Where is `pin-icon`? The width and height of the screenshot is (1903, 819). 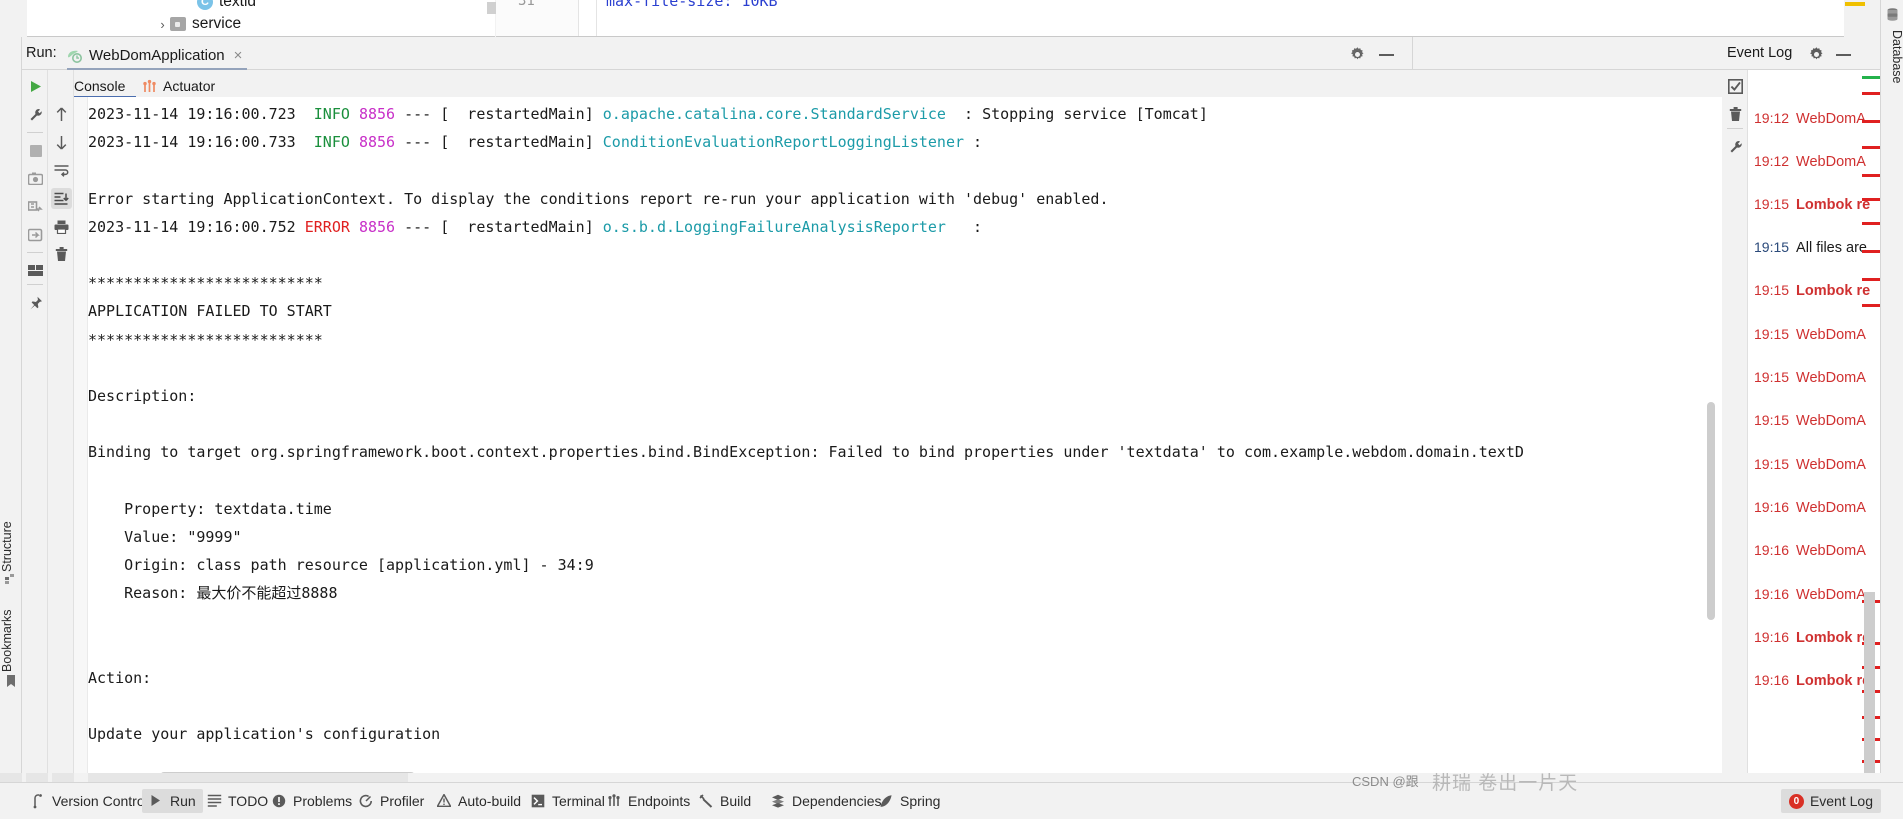
pin-icon is located at coordinates (35, 302).